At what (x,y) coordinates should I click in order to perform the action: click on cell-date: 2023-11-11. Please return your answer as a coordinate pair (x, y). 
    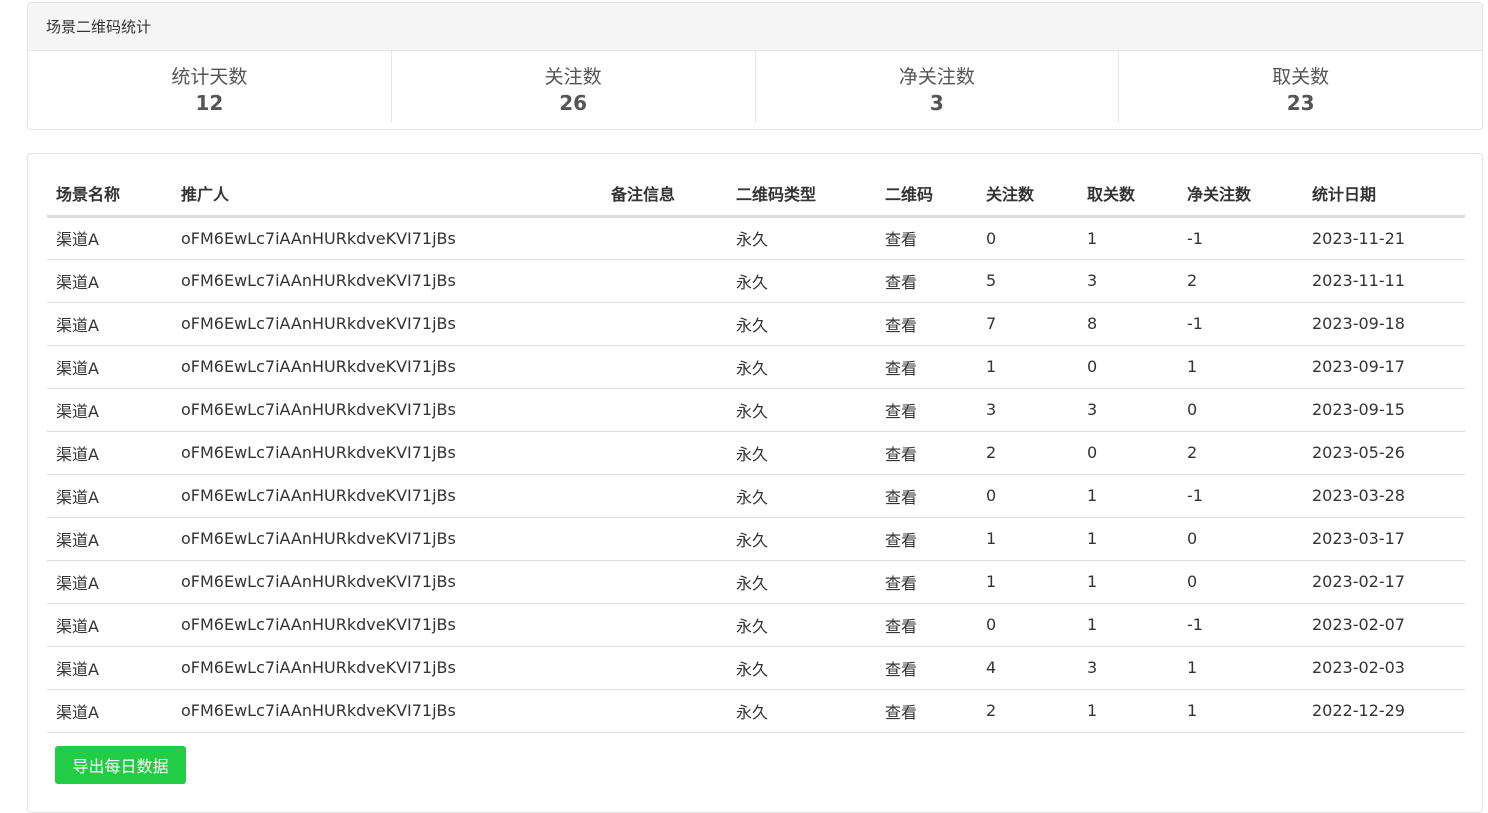
    Looking at the image, I should click on (1384, 281).